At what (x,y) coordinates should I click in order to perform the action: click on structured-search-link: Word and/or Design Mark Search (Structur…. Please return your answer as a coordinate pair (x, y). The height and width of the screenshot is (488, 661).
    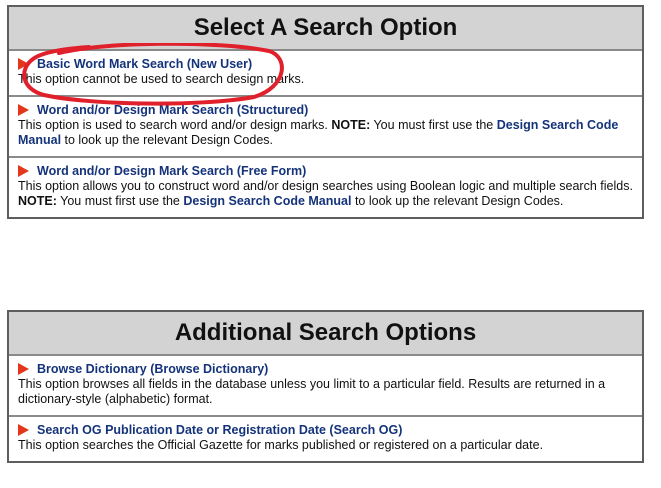
    Looking at the image, I should click on (172, 110).